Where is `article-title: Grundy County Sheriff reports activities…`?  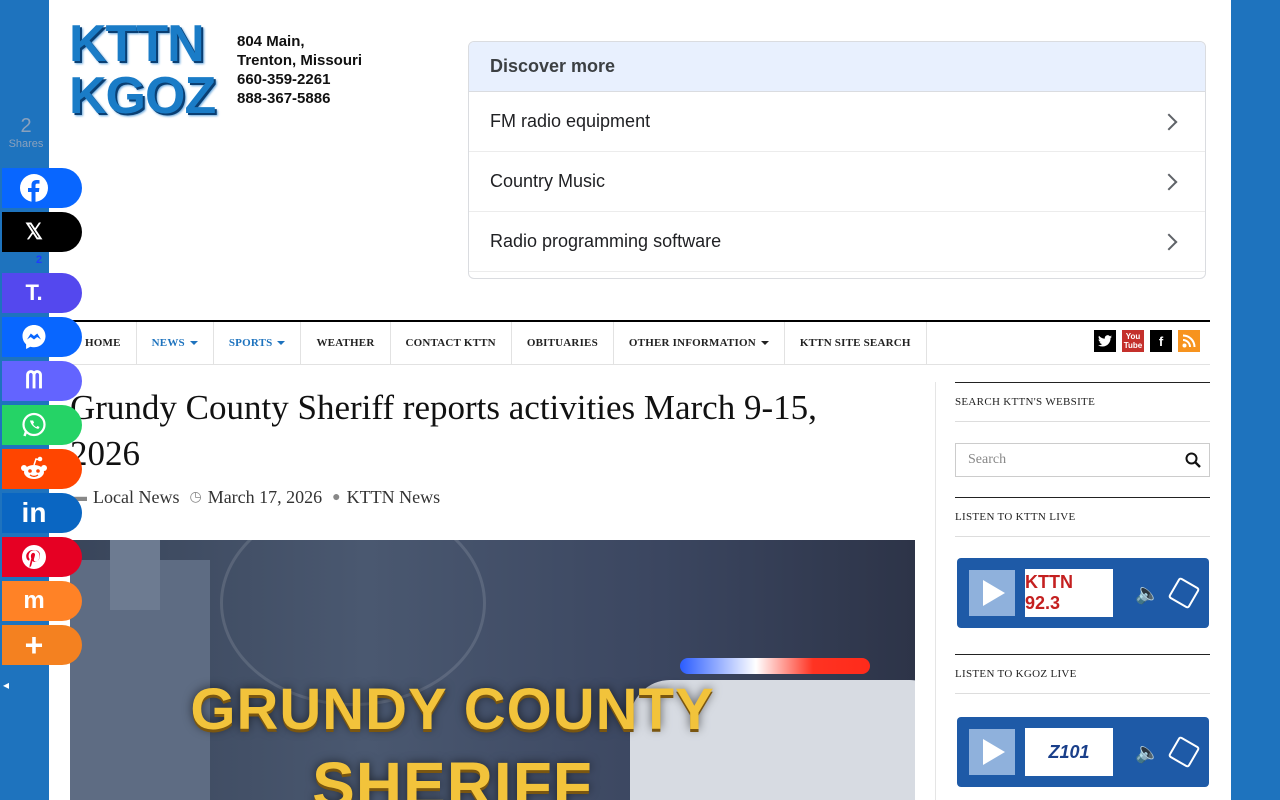
article-title: Grundy County Sheriff reports activities… is located at coordinates (443, 430).